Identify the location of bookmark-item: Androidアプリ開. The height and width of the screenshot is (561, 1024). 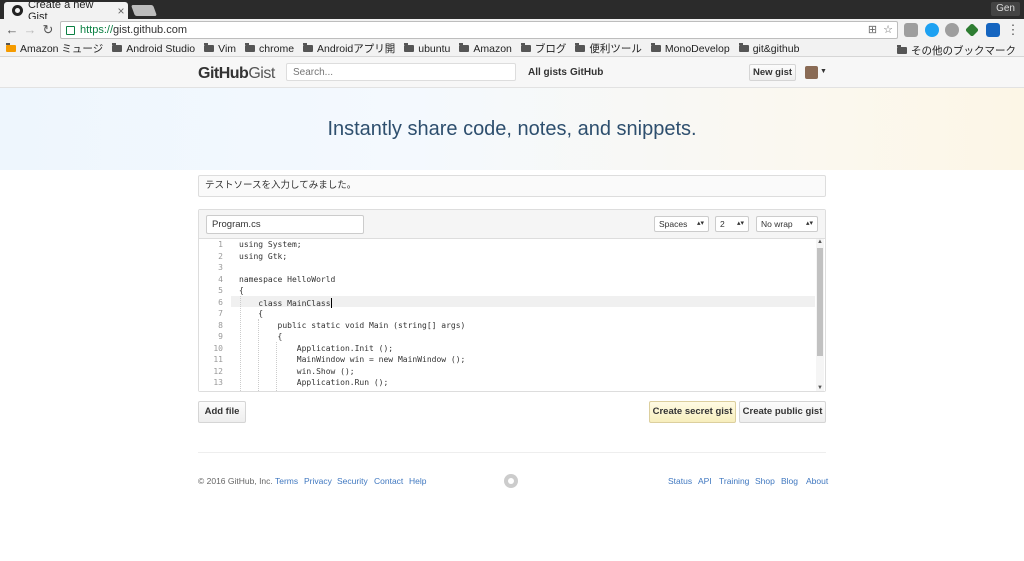
(349, 48).